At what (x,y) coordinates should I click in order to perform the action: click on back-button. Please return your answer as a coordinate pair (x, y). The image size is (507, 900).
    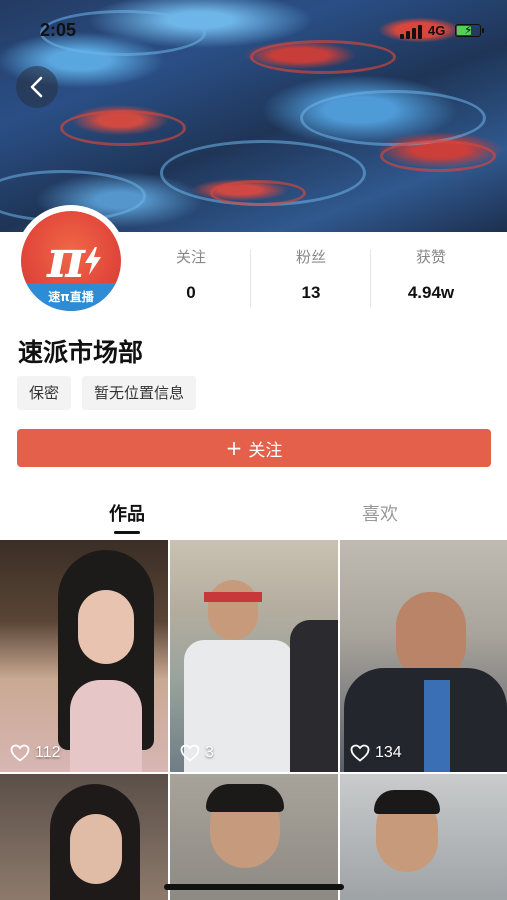
    Looking at the image, I should click on (37, 87).